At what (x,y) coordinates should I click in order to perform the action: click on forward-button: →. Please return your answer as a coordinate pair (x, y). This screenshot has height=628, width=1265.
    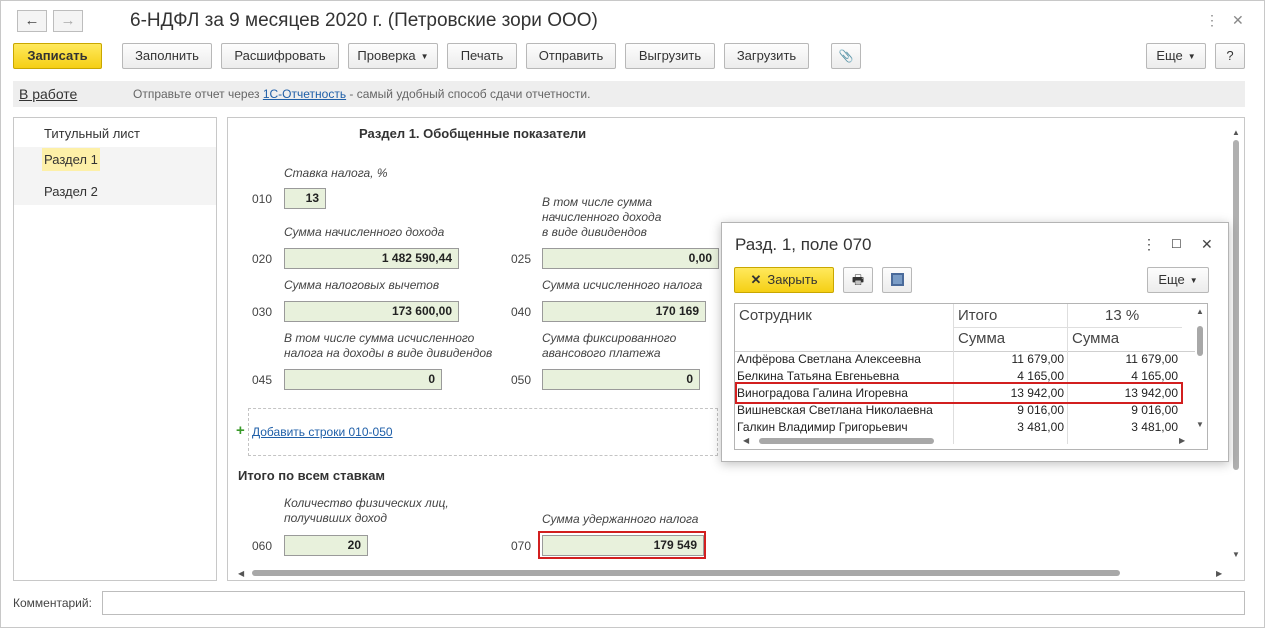
    Looking at the image, I should click on (68, 21).